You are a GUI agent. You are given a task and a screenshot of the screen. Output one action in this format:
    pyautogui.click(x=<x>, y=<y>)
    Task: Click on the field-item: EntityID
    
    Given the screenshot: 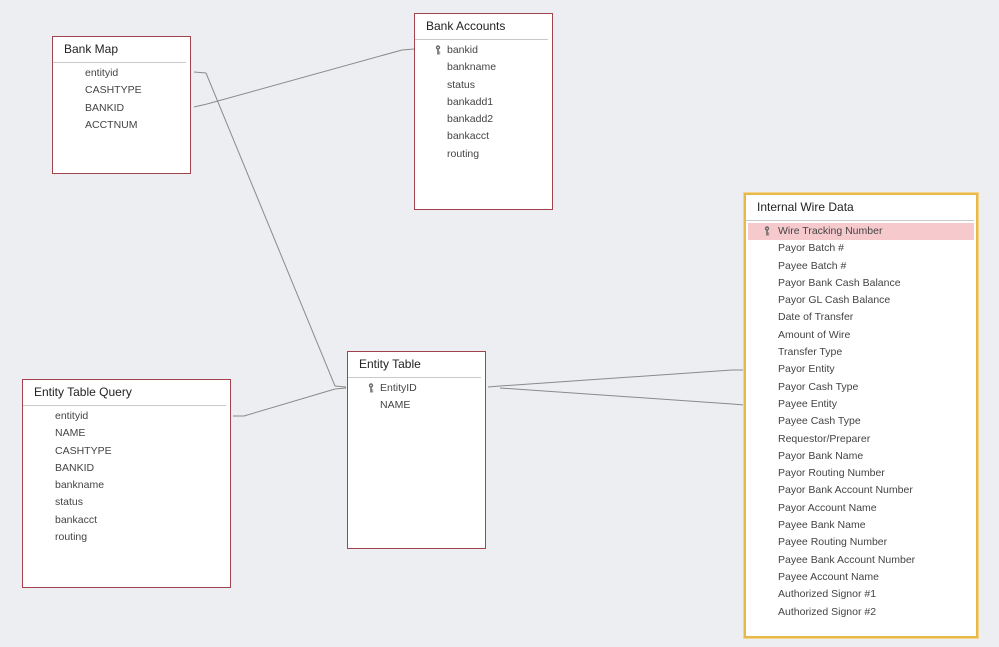 What is the action you would take?
    pyautogui.click(x=416, y=388)
    